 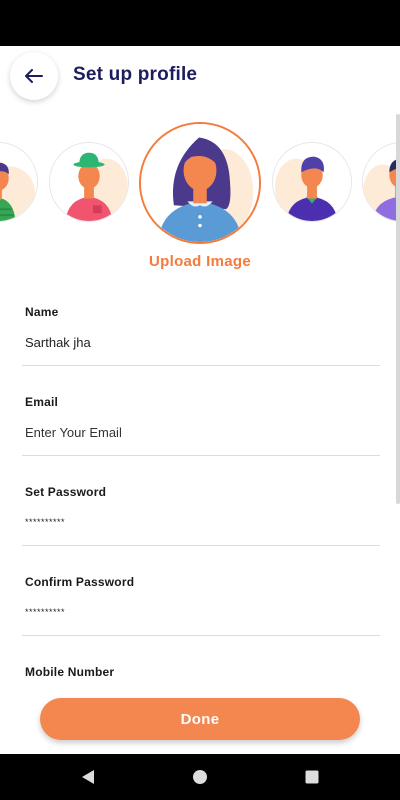 I want to click on avatar-option-3-selected, so click(x=200, y=183).